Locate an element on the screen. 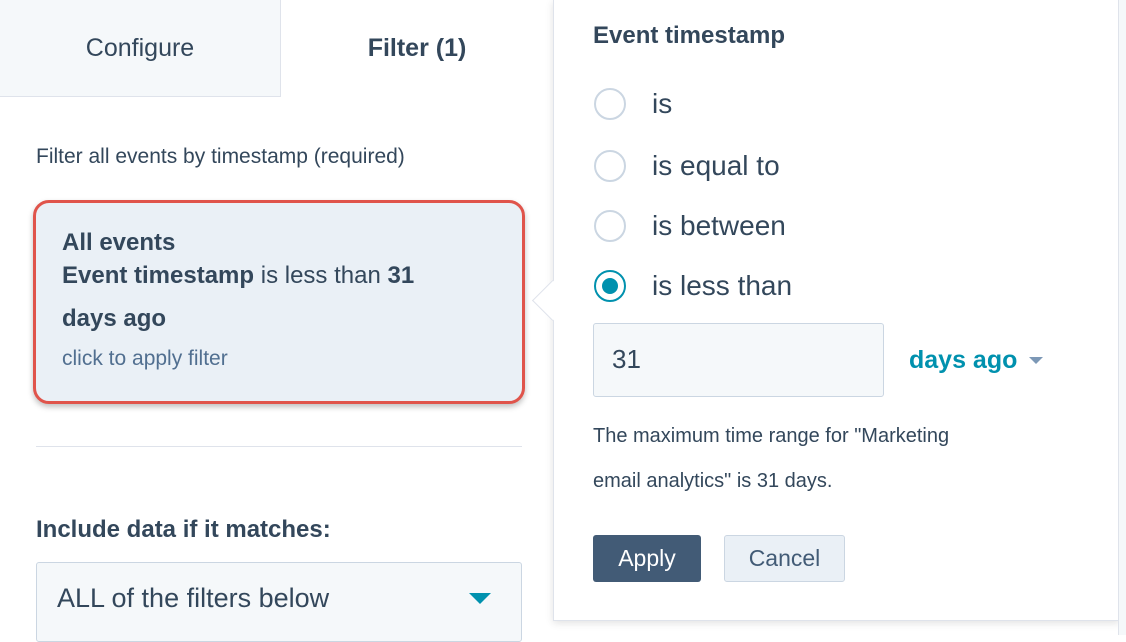 The image size is (1126, 642). radio-label: is equal to is located at coordinates (716, 165).